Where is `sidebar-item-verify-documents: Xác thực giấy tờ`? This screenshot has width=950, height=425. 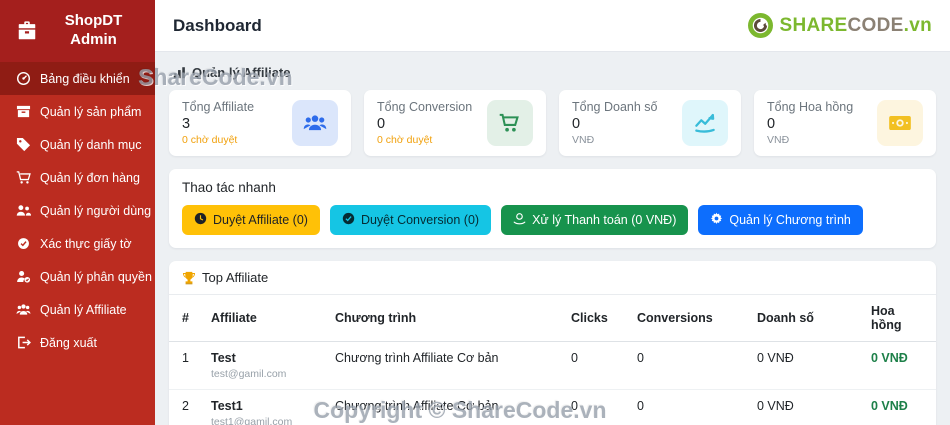
sidebar-item-verify-documents: Xác thực giấy tờ is located at coordinates (77, 243).